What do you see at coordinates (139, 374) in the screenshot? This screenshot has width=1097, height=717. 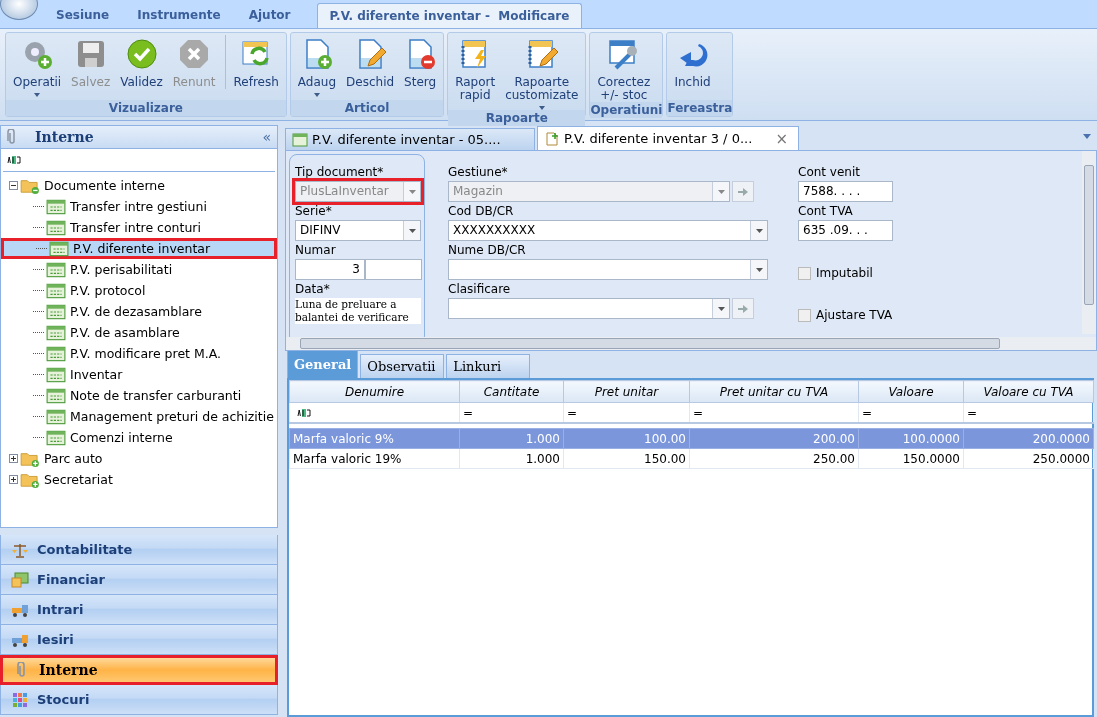 I see `tree-item: Inventar` at bounding box center [139, 374].